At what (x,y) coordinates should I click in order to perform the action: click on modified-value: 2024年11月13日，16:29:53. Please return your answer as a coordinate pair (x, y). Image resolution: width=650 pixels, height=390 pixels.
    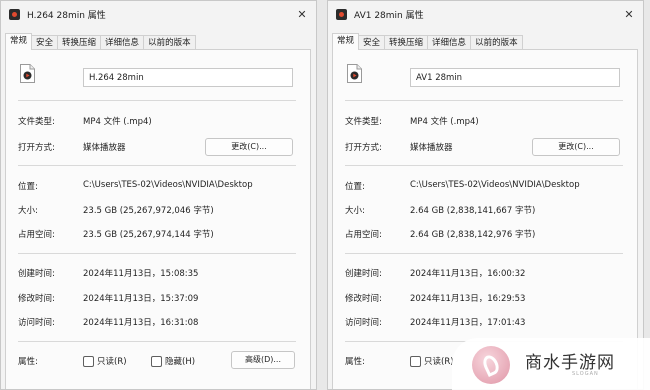
    Looking at the image, I should click on (468, 299).